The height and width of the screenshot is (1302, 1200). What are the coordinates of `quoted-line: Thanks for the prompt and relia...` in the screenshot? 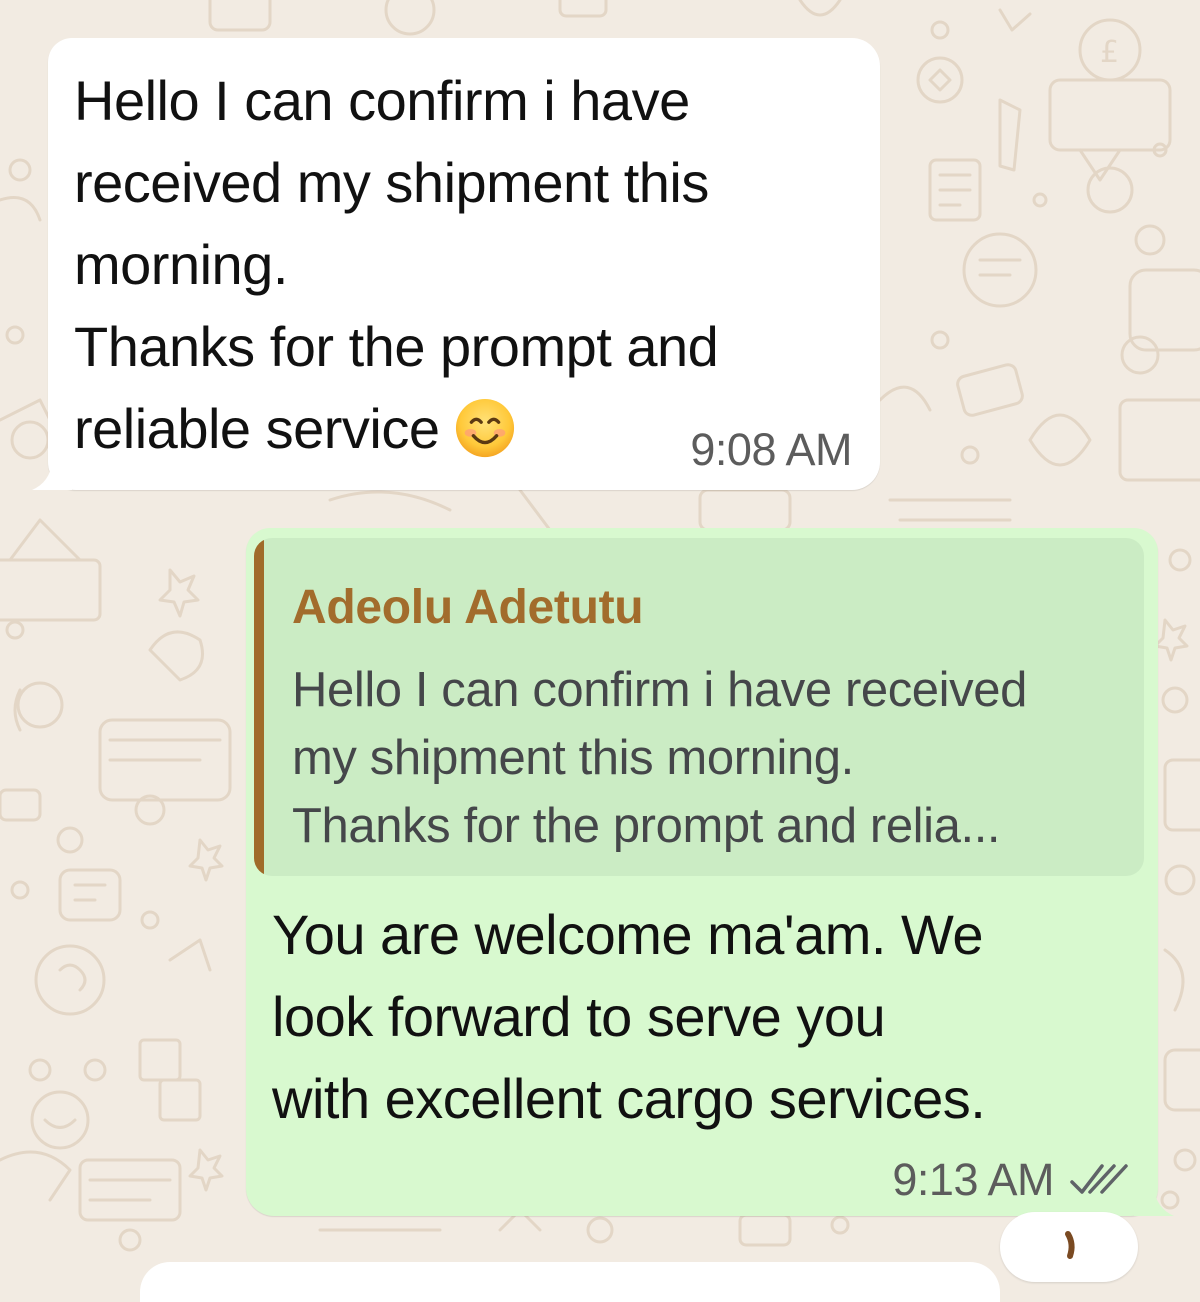 It's located at (646, 826).